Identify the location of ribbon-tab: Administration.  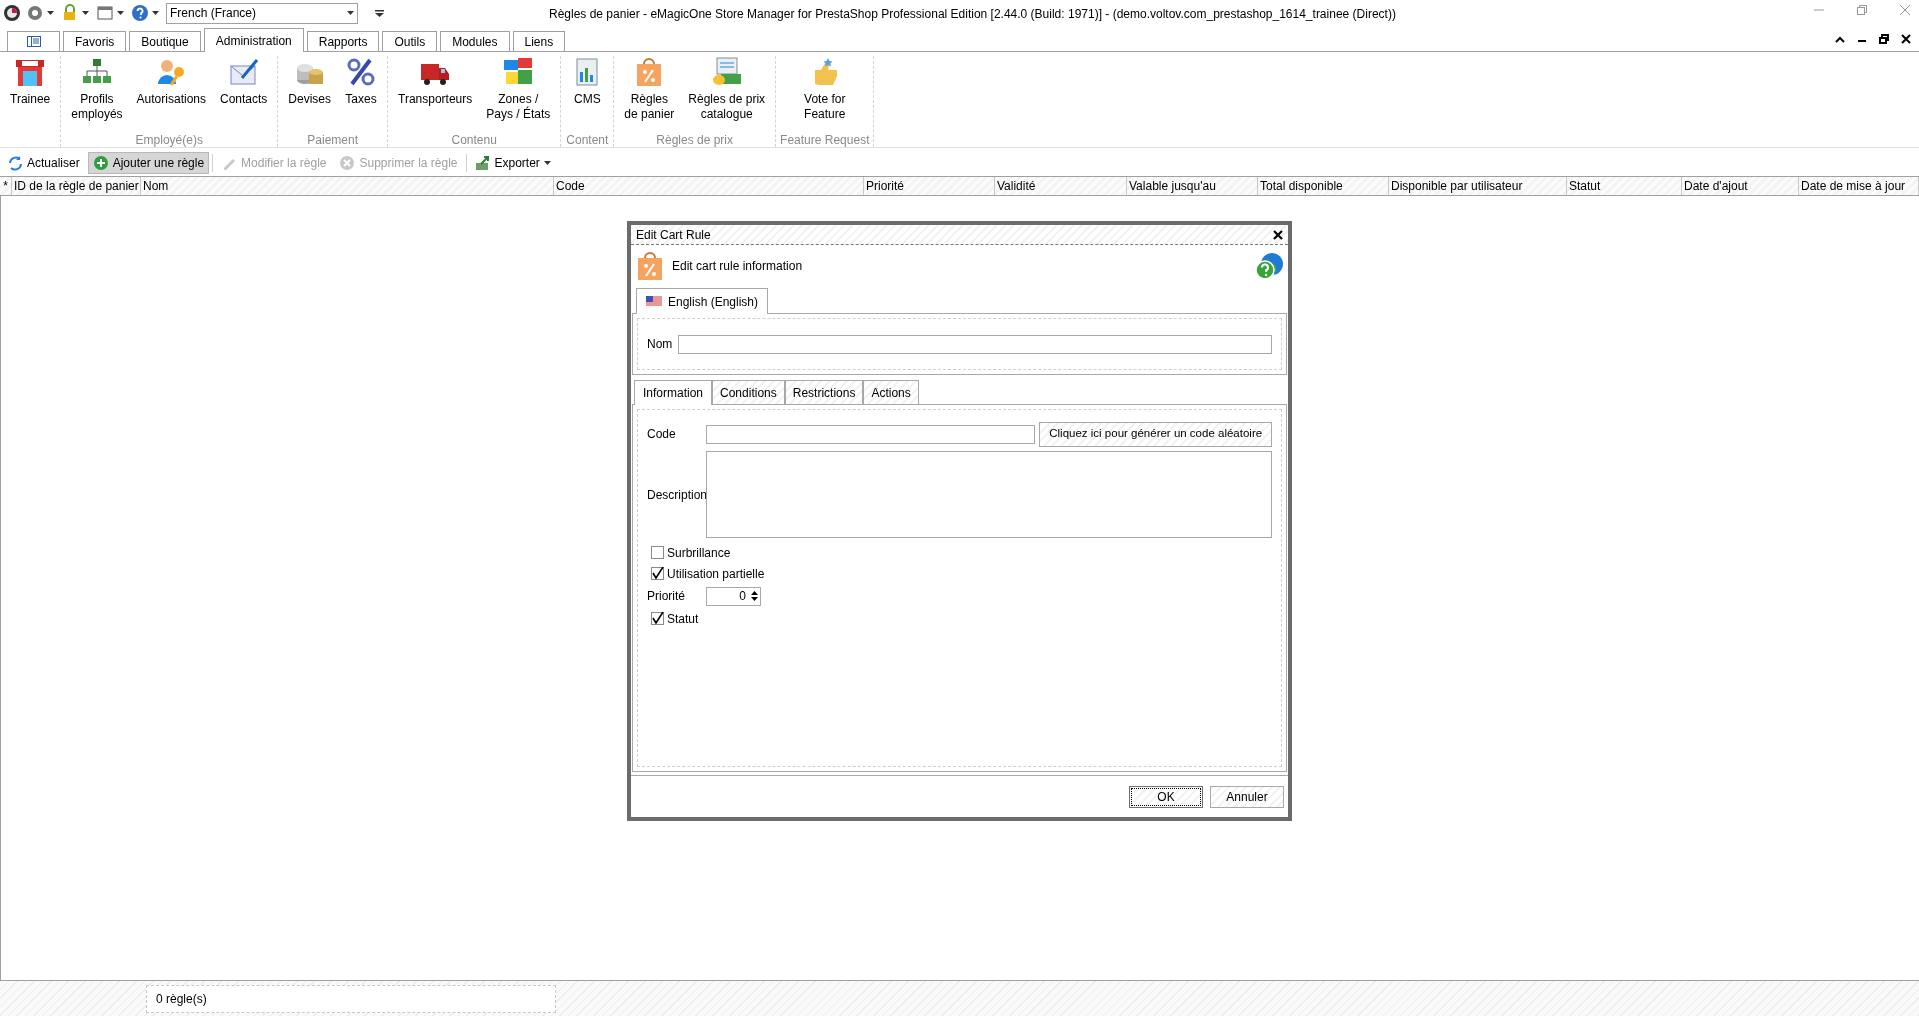
(253, 40).